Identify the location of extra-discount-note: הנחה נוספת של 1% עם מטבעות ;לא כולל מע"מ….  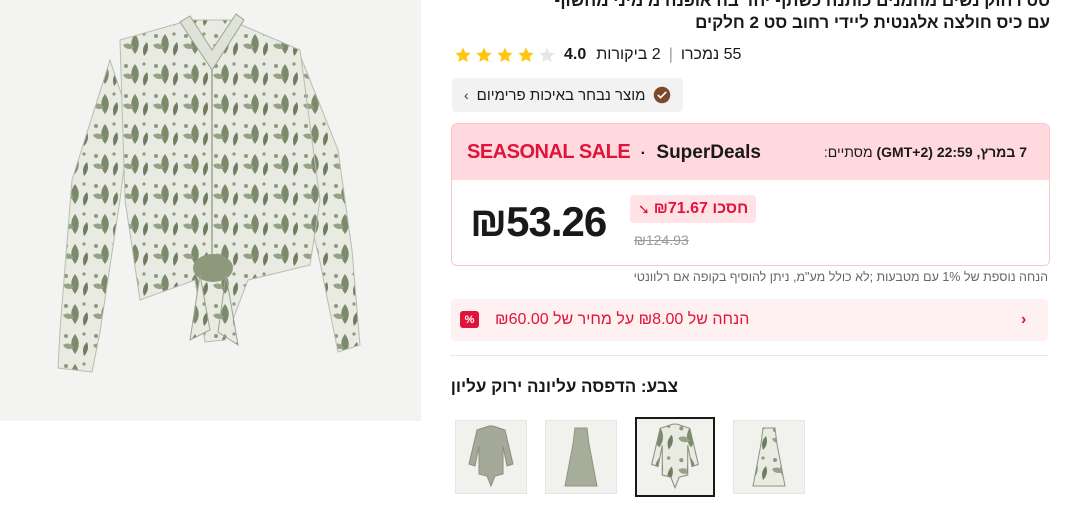
(840, 277).